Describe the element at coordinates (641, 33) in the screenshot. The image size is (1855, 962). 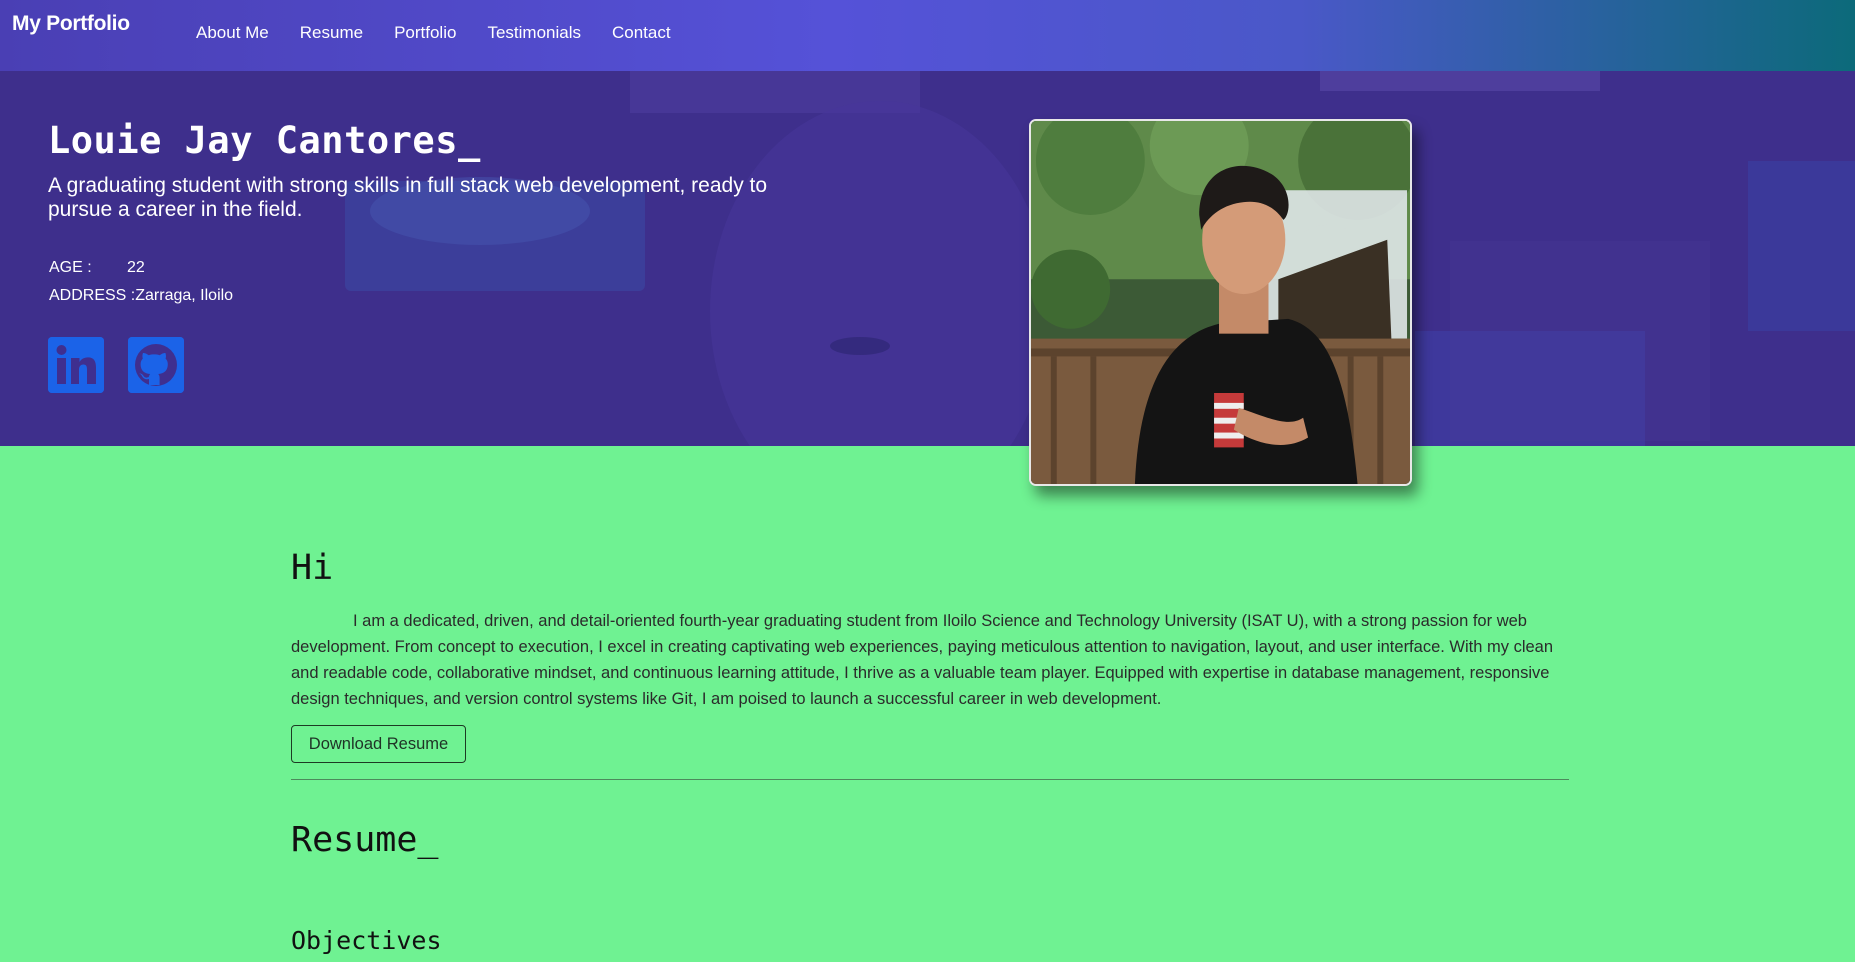
I see `nav-link-contact: Contact` at that location.